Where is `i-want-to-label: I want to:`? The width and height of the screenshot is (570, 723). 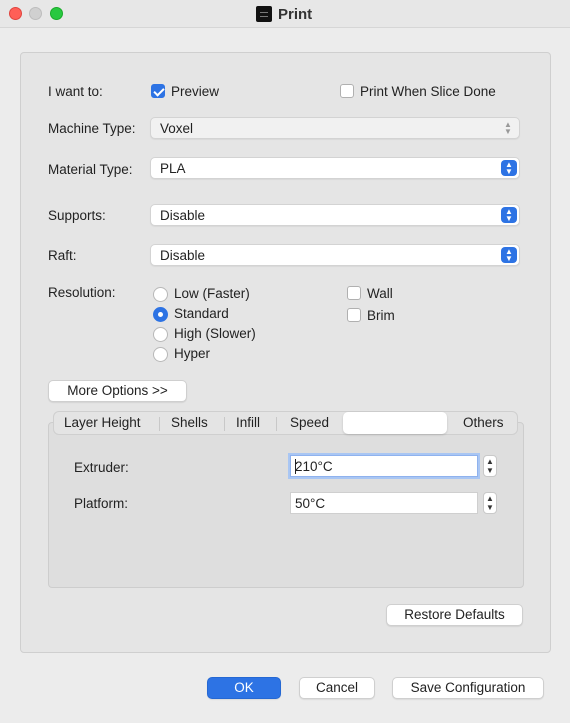 i-want-to-label: I want to: is located at coordinates (75, 91).